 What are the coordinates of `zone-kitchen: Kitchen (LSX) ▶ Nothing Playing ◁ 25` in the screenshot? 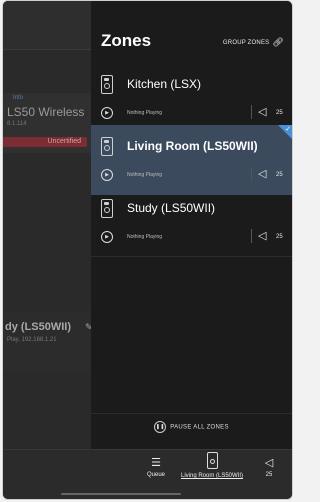 It's located at (191, 98).